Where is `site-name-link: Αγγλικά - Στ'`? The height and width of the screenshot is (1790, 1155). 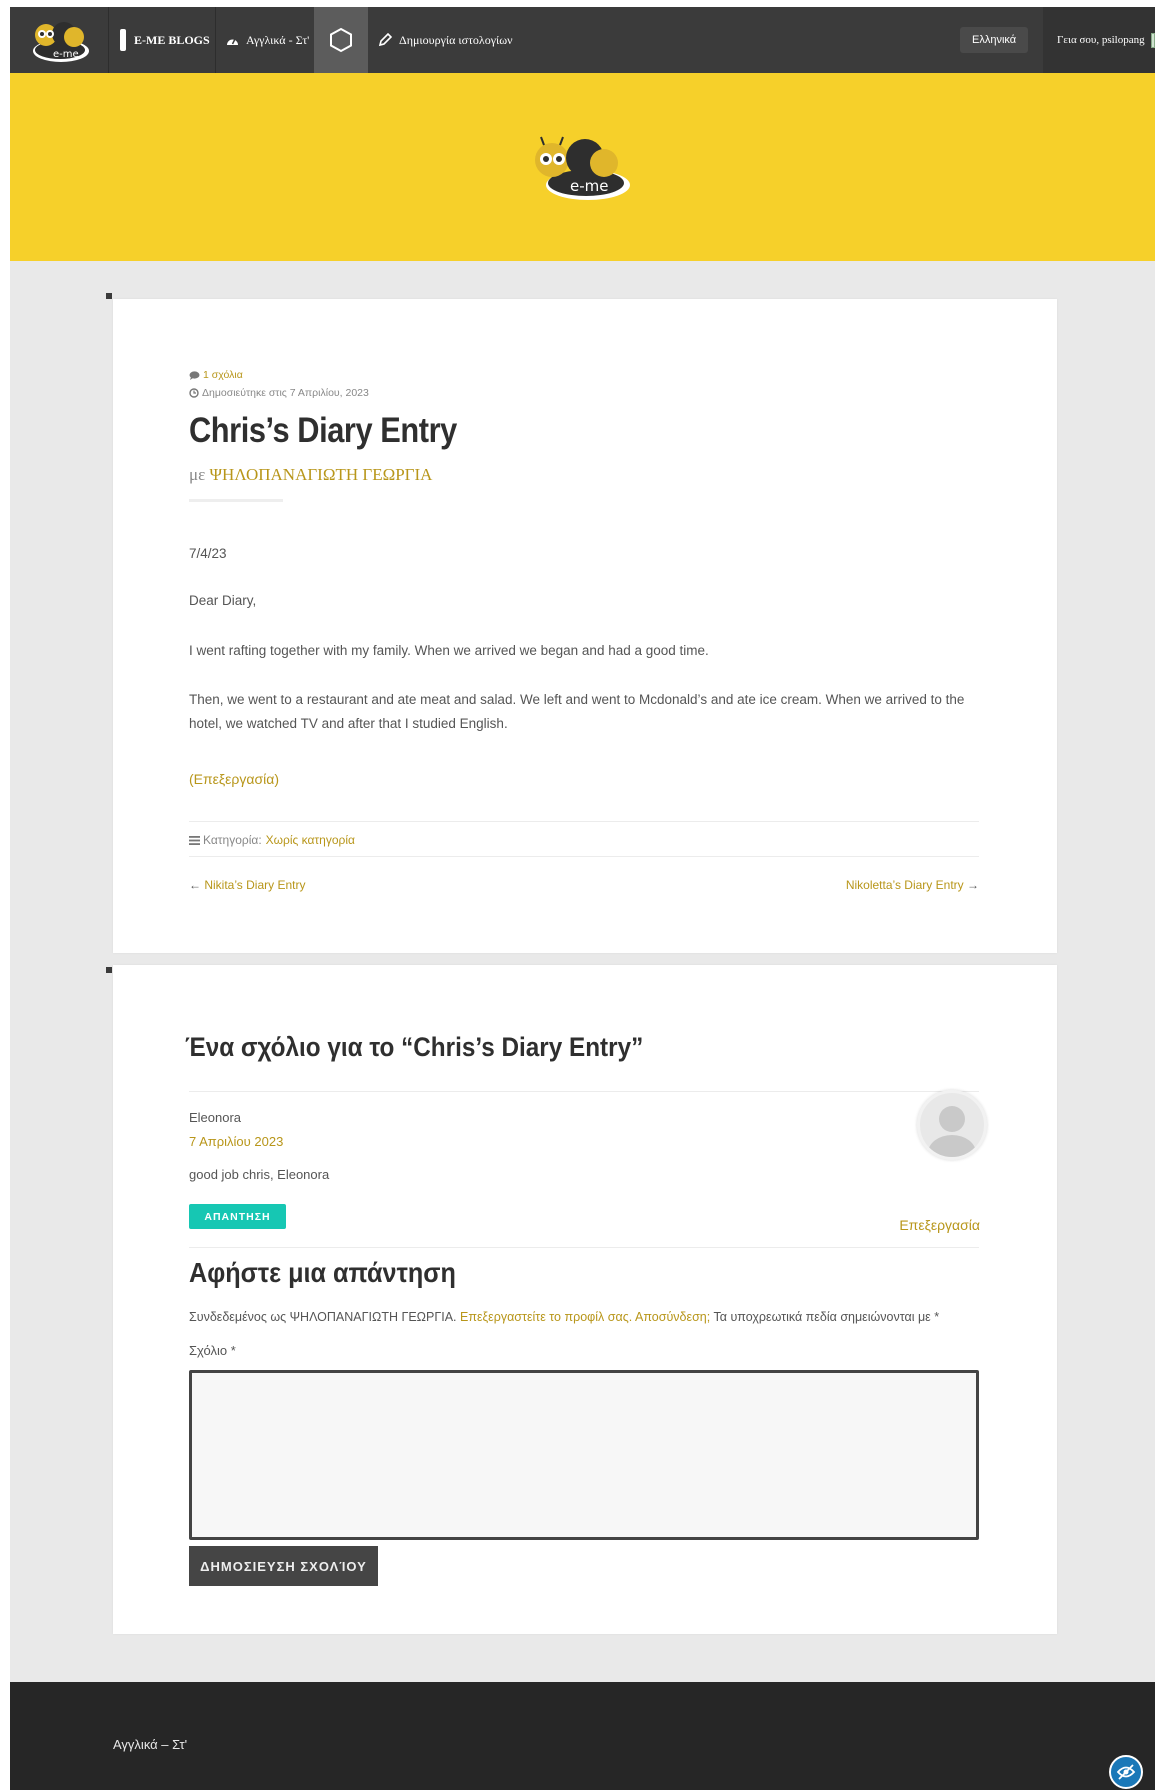 site-name-link: Αγγλικά - Στ' is located at coordinates (267, 40).